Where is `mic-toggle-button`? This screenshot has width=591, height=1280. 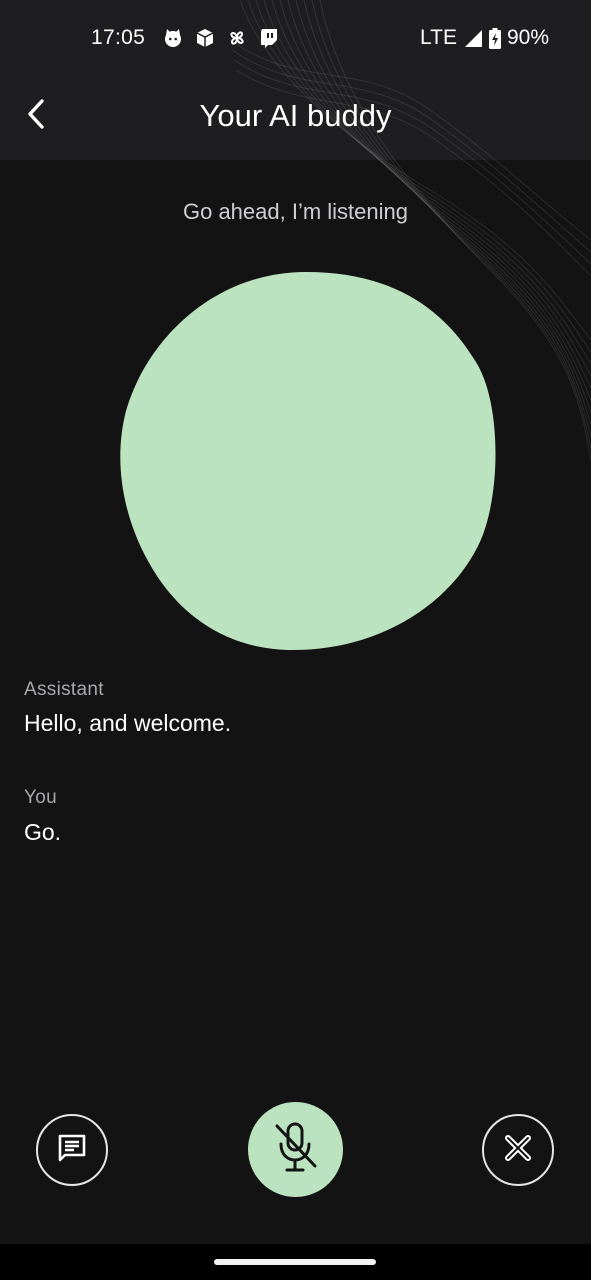
mic-toggle-button is located at coordinates (295, 1149).